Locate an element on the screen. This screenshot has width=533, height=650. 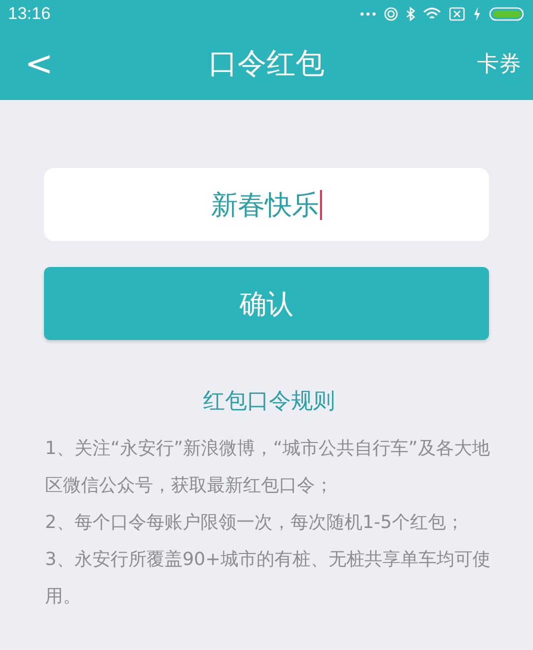
charging-icon is located at coordinates (477, 14).